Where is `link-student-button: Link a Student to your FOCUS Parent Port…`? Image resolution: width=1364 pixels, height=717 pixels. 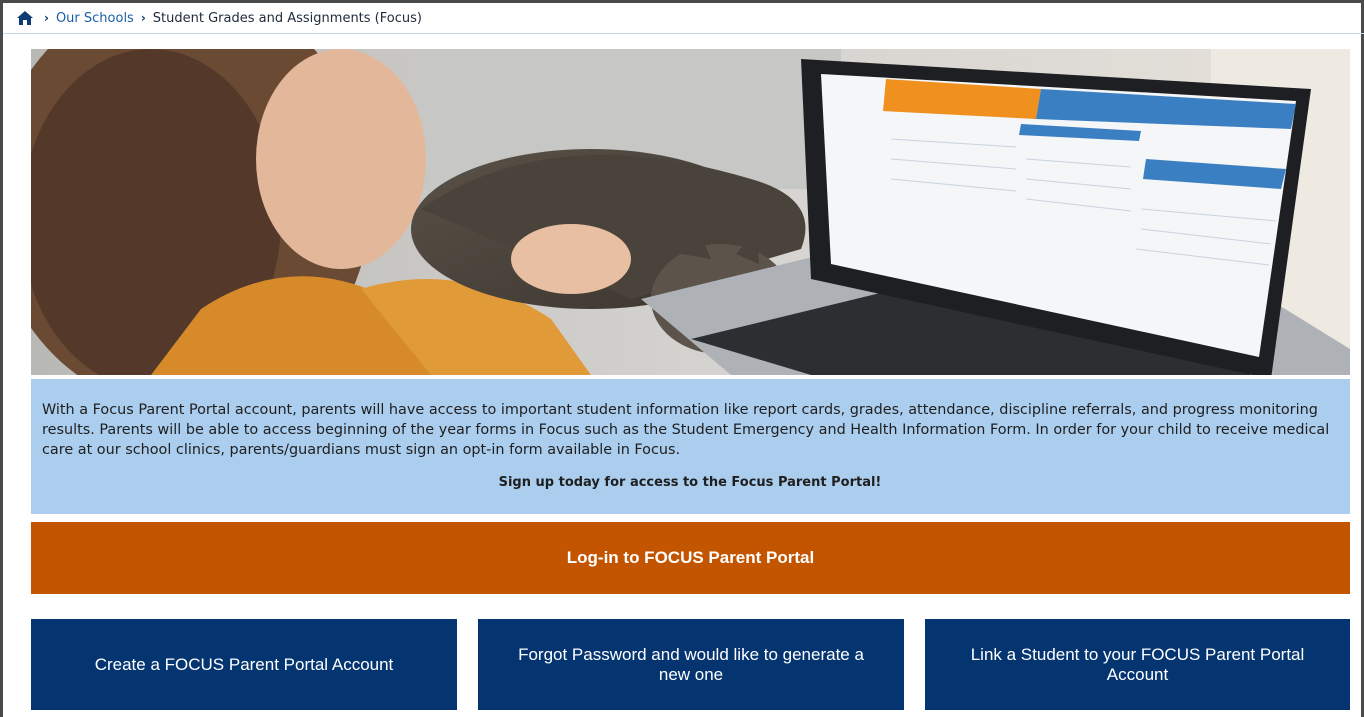
link-student-button: Link a Student to your FOCUS Parent Port… is located at coordinates (1137, 664).